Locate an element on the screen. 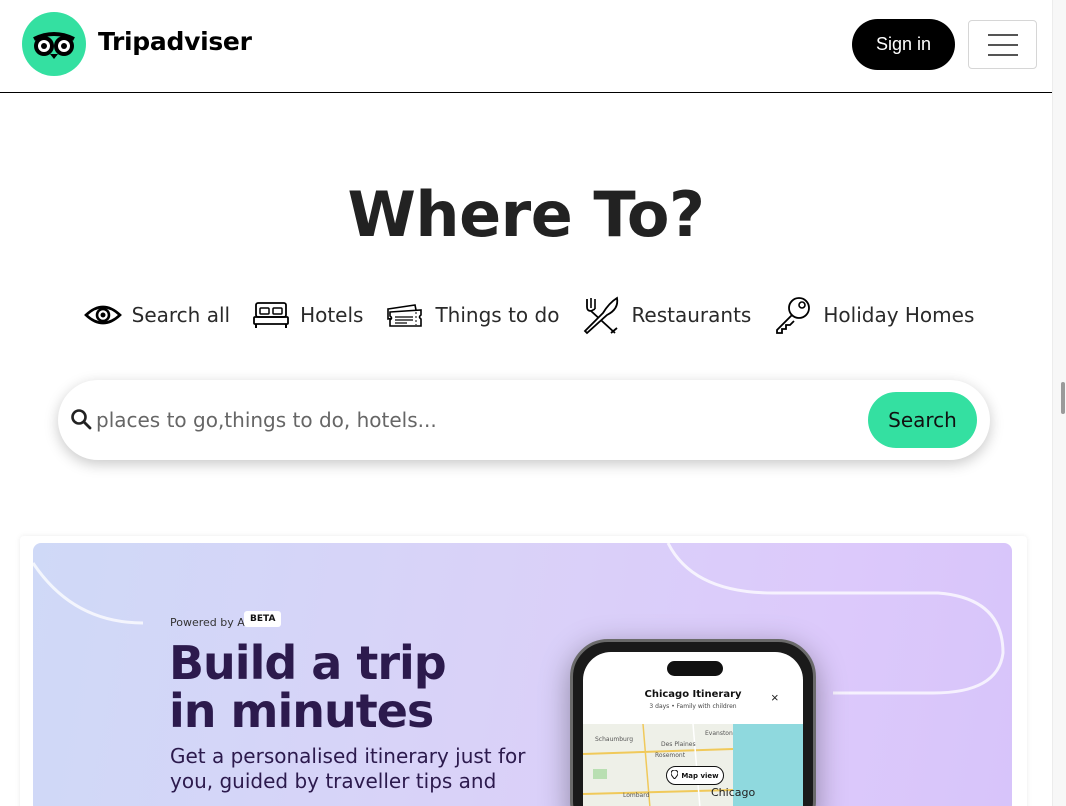 This screenshot has height=806, width=1066. tab-restaurants: Restaurants is located at coordinates (666, 315).